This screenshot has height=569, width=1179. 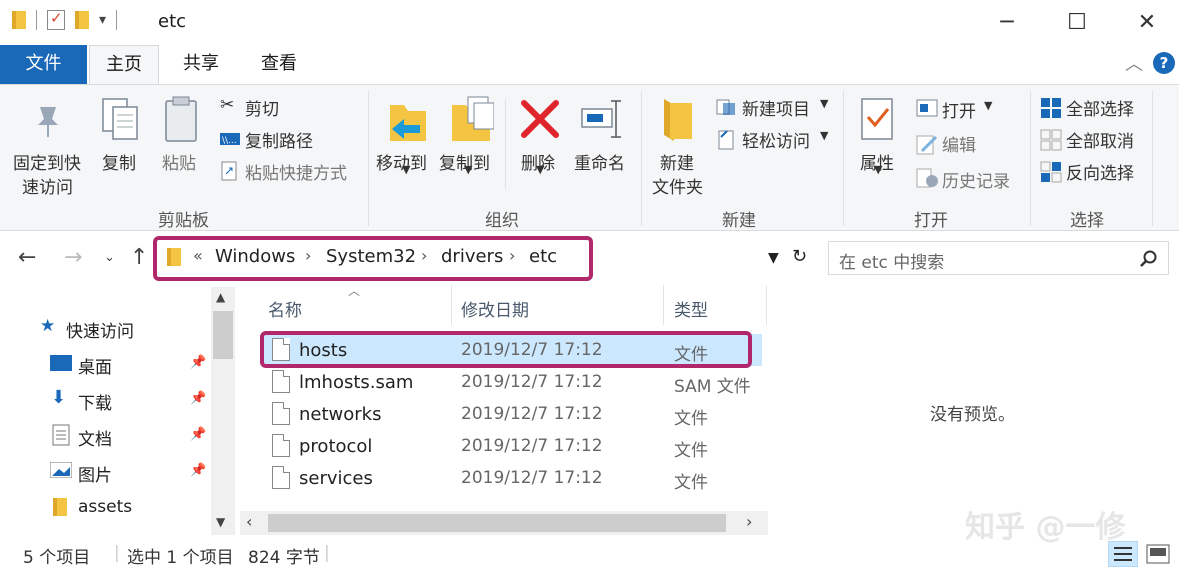 I want to click on hosts-row-highlight, so click(x=506, y=349).